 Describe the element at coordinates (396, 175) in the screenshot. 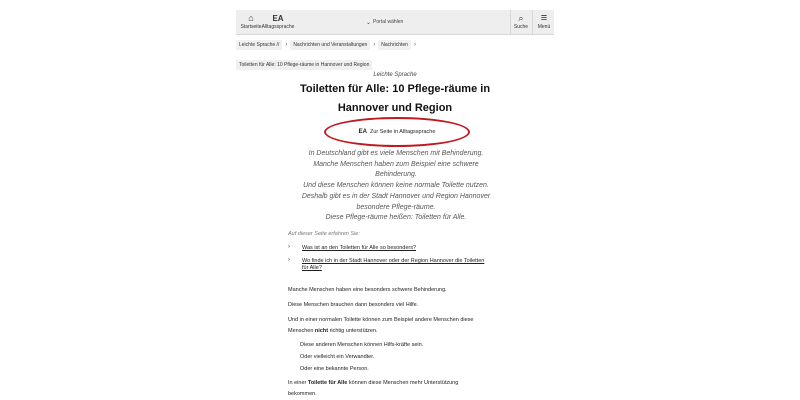

I see `intro-line: Behinderung.` at that location.